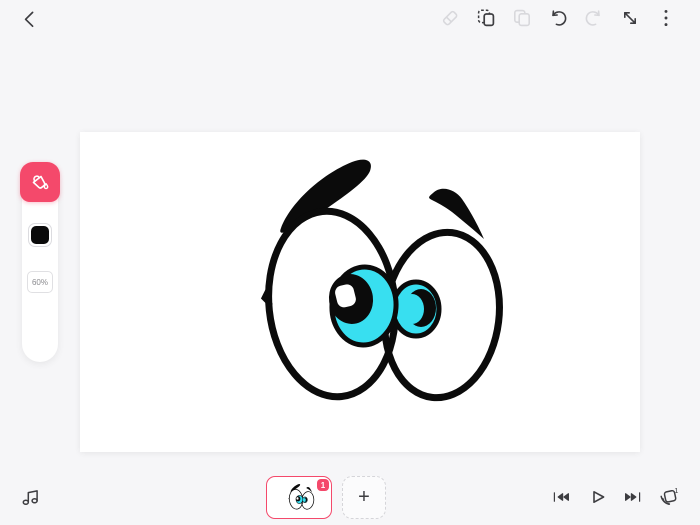 This screenshot has height=525, width=700. I want to click on onion-skin-layers-icon: 1, so click(669, 497).